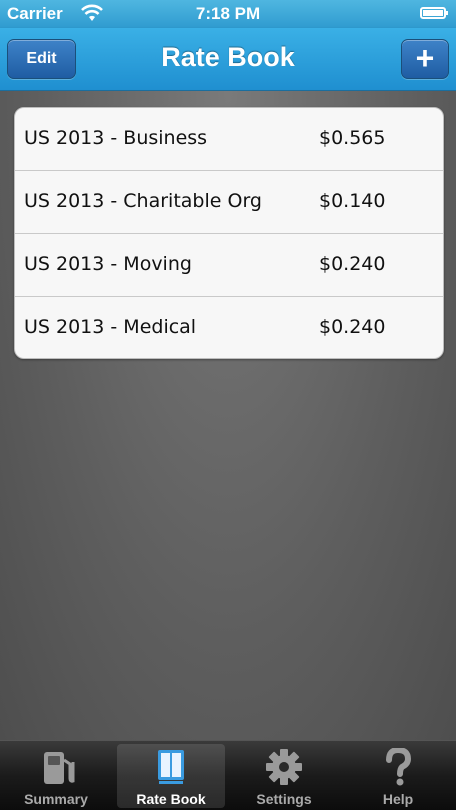 The height and width of the screenshot is (810, 456). I want to click on question-icon, so click(399, 767).